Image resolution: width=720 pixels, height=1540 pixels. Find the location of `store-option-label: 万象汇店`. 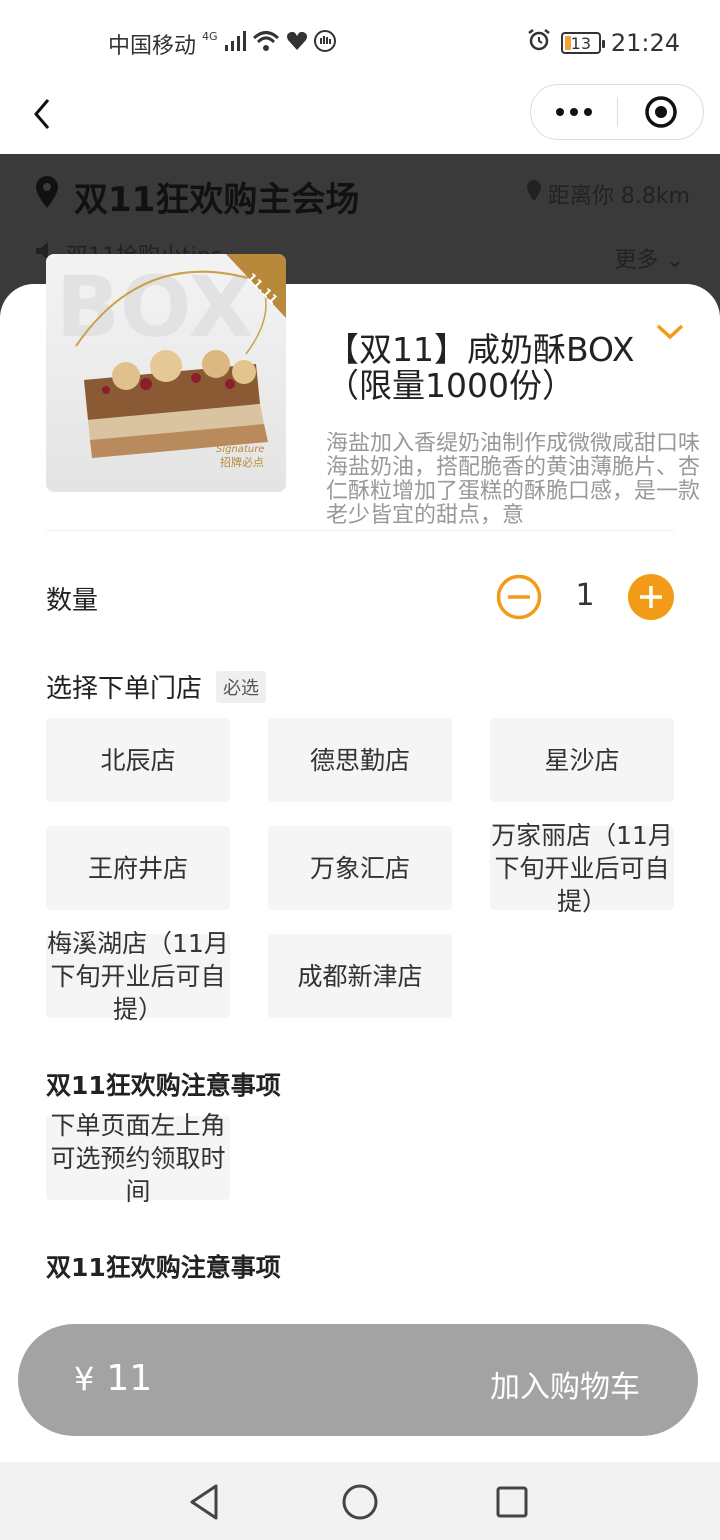

store-option-label: 万象汇店 is located at coordinates (359, 868).